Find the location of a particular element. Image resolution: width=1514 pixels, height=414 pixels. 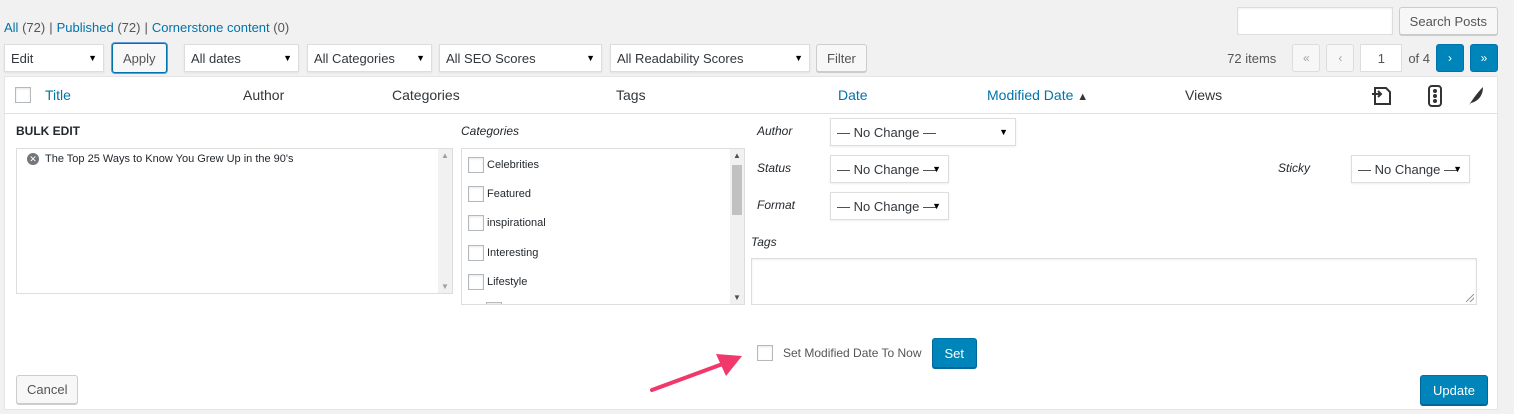

category-item-lifestyle: Lifestyle is located at coordinates (497, 282).